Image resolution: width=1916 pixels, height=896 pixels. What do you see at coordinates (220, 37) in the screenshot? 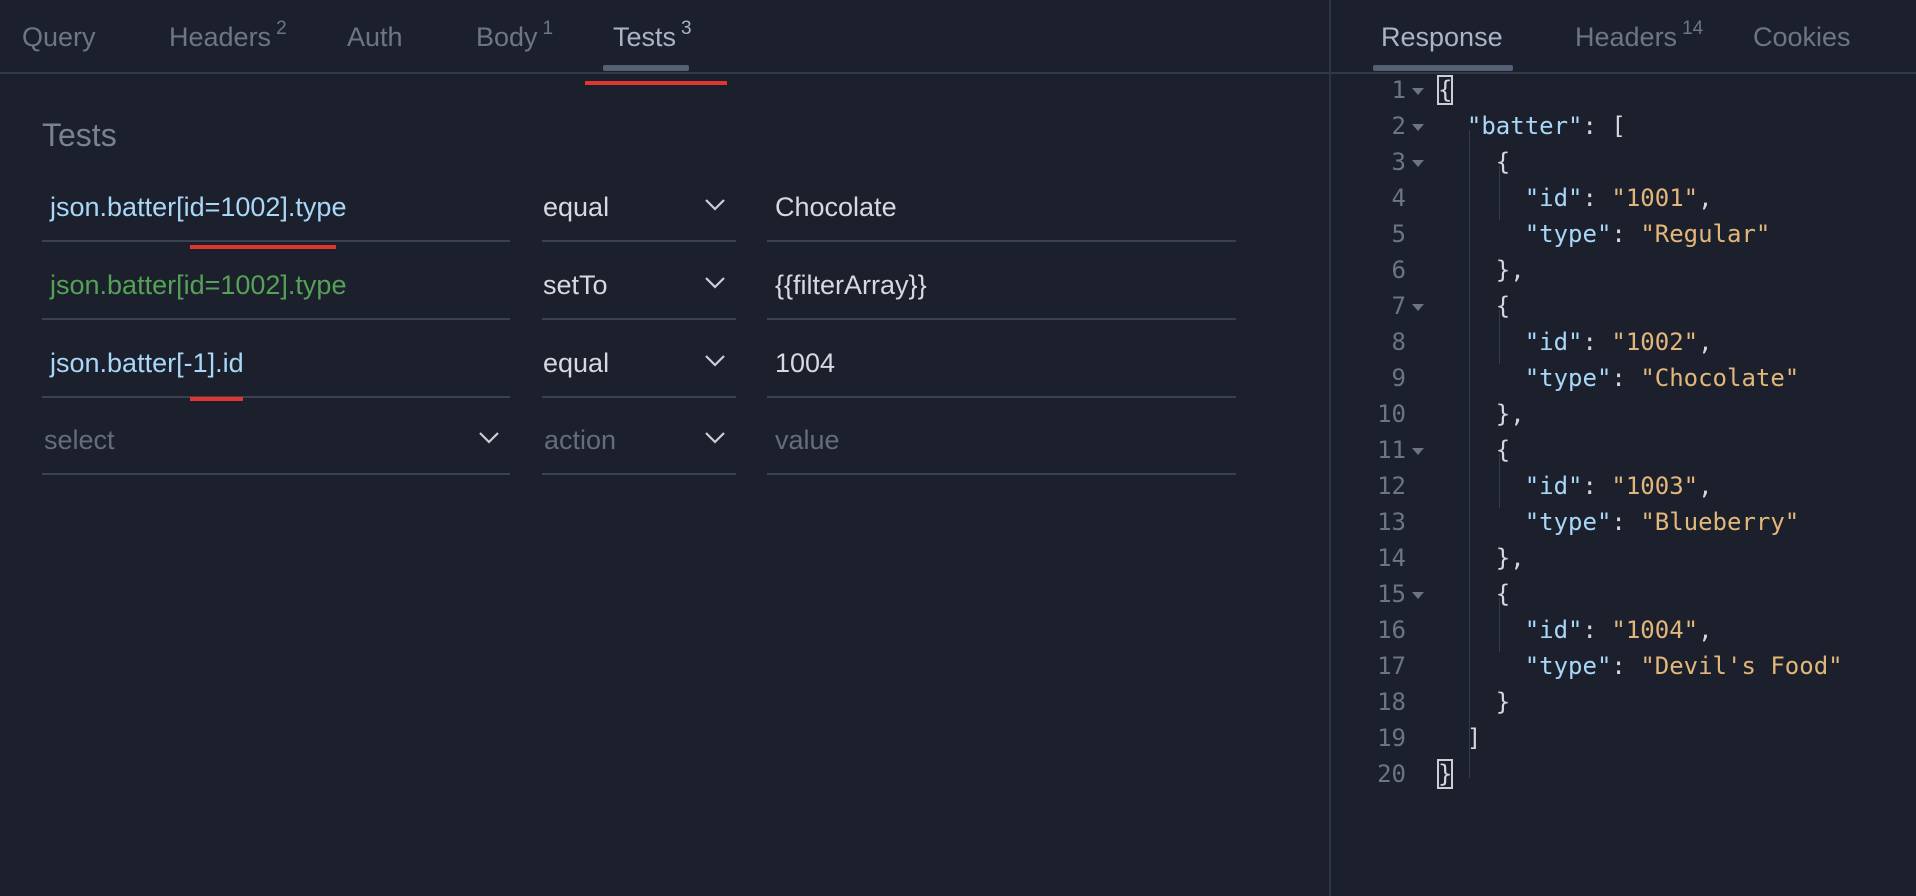
I see `tab-headers-label: Headers` at bounding box center [220, 37].